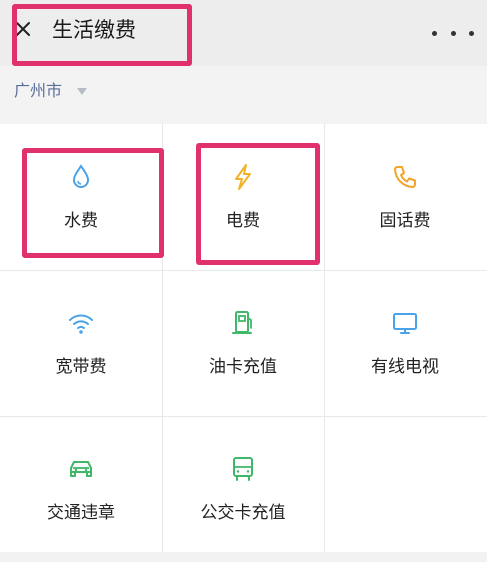 Image resolution: width=487 pixels, height=562 pixels. I want to click on service-label: 固话费, so click(405, 221).